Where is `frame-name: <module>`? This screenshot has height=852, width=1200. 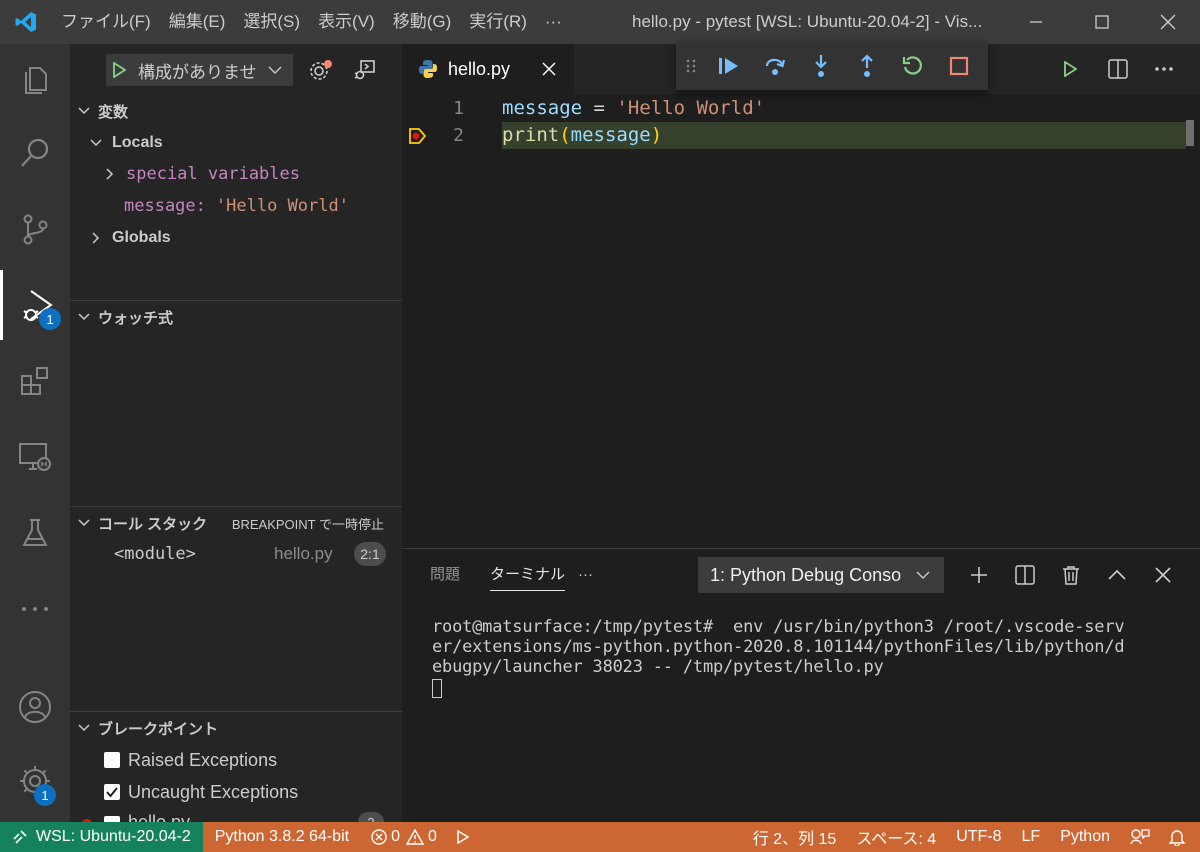
frame-name: <module> is located at coordinates (155, 554).